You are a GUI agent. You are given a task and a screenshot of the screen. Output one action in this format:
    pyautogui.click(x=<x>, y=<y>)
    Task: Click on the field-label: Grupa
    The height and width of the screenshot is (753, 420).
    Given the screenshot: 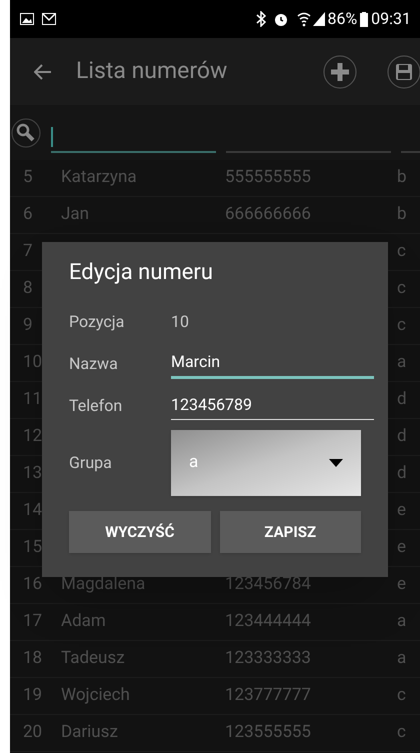 What is the action you would take?
    pyautogui.click(x=91, y=463)
    